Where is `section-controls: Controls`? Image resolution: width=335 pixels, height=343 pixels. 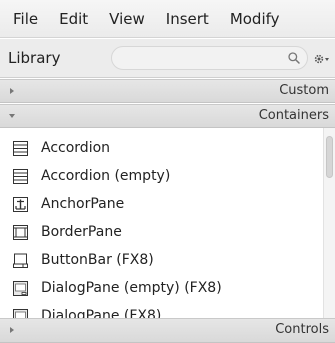
section-controls: Controls is located at coordinates (167, 330).